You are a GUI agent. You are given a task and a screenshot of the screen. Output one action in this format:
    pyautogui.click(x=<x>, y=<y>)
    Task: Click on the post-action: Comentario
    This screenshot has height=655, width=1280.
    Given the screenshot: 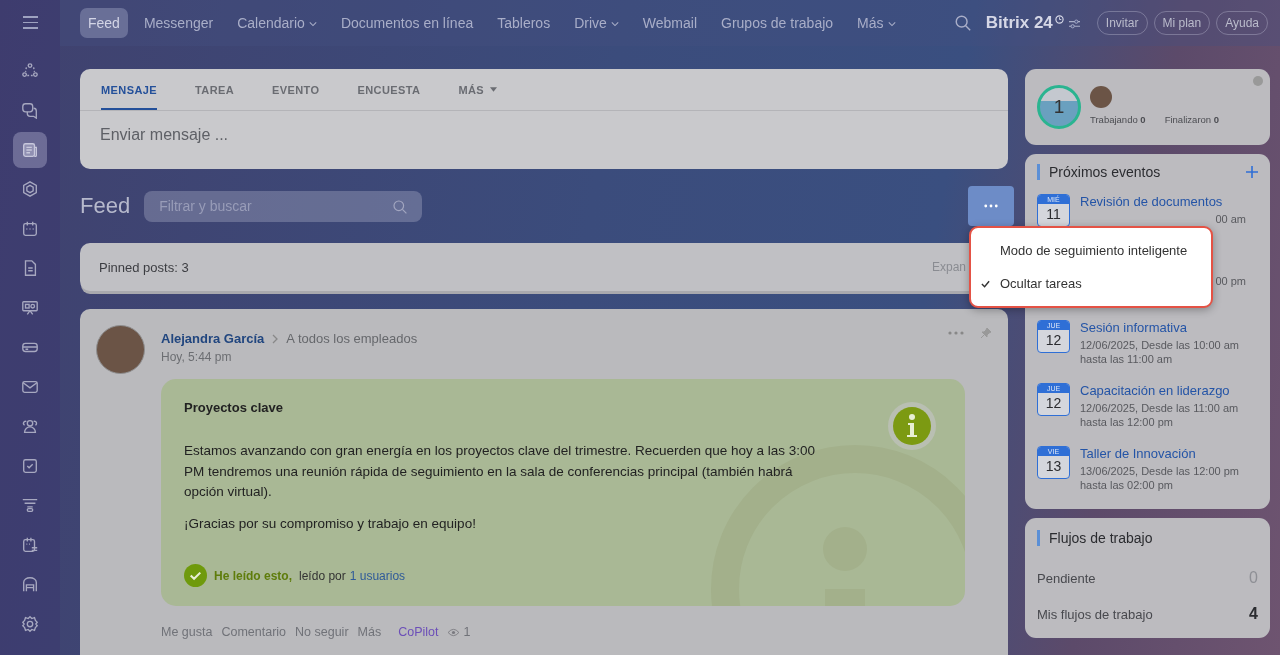 What is the action you would take?
    pyautogui.click(x=254, y=632)
    